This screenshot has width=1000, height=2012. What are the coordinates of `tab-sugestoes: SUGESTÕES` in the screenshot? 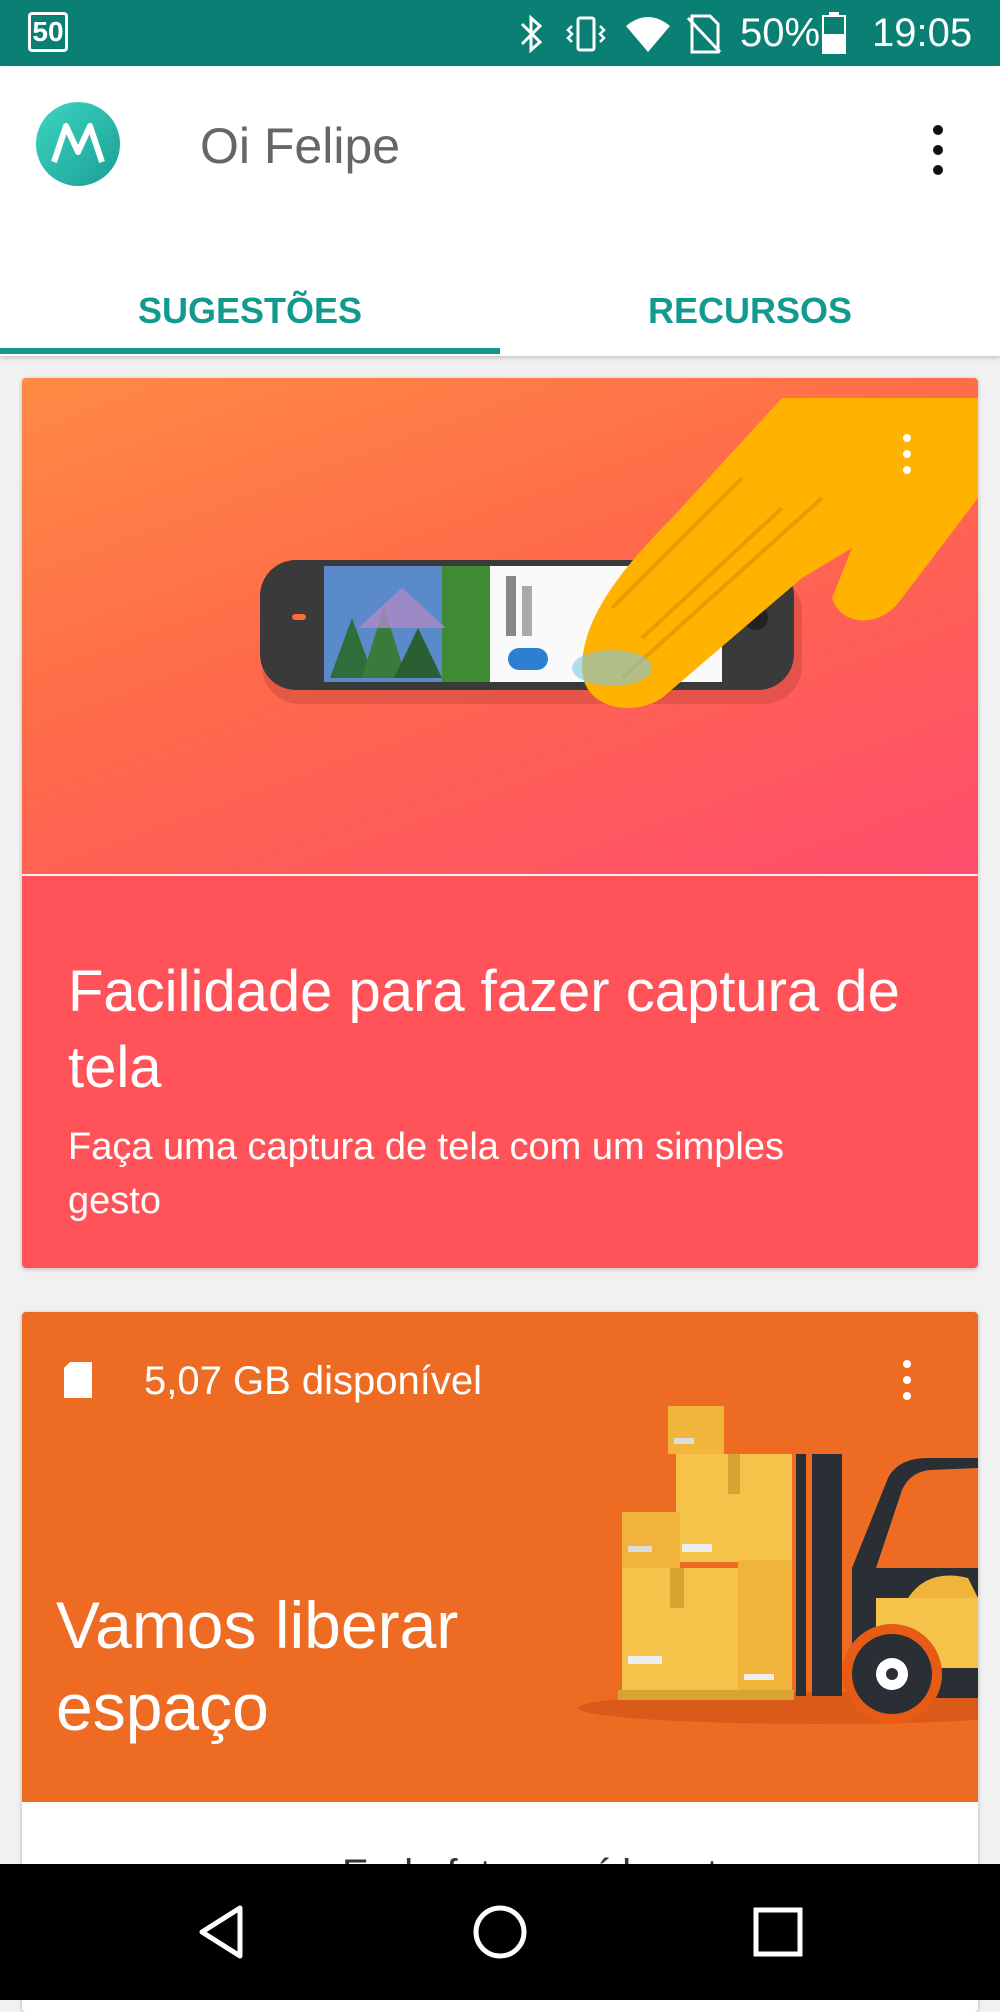 It's located at (250, 311).